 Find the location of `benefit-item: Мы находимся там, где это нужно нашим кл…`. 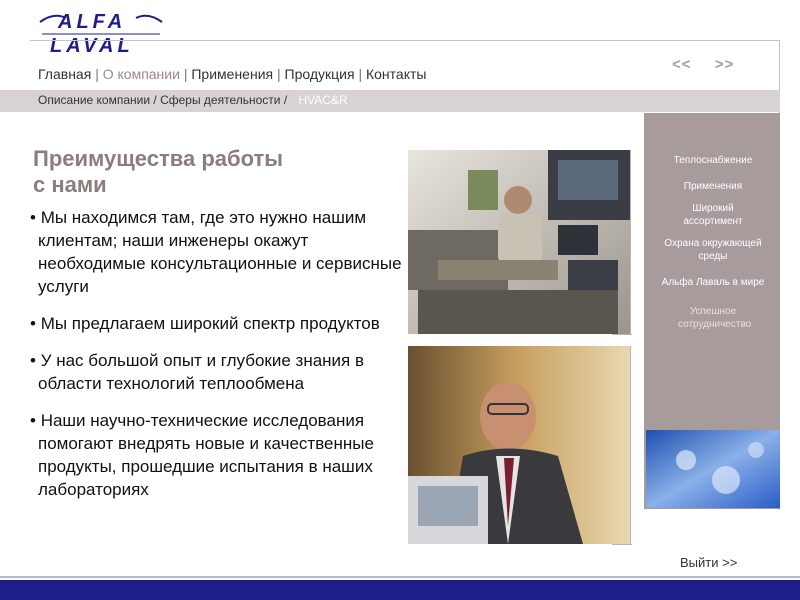

benefit-item: Мы находимся там, где это нужно нашим кл… is located at coordinates (220, 252).